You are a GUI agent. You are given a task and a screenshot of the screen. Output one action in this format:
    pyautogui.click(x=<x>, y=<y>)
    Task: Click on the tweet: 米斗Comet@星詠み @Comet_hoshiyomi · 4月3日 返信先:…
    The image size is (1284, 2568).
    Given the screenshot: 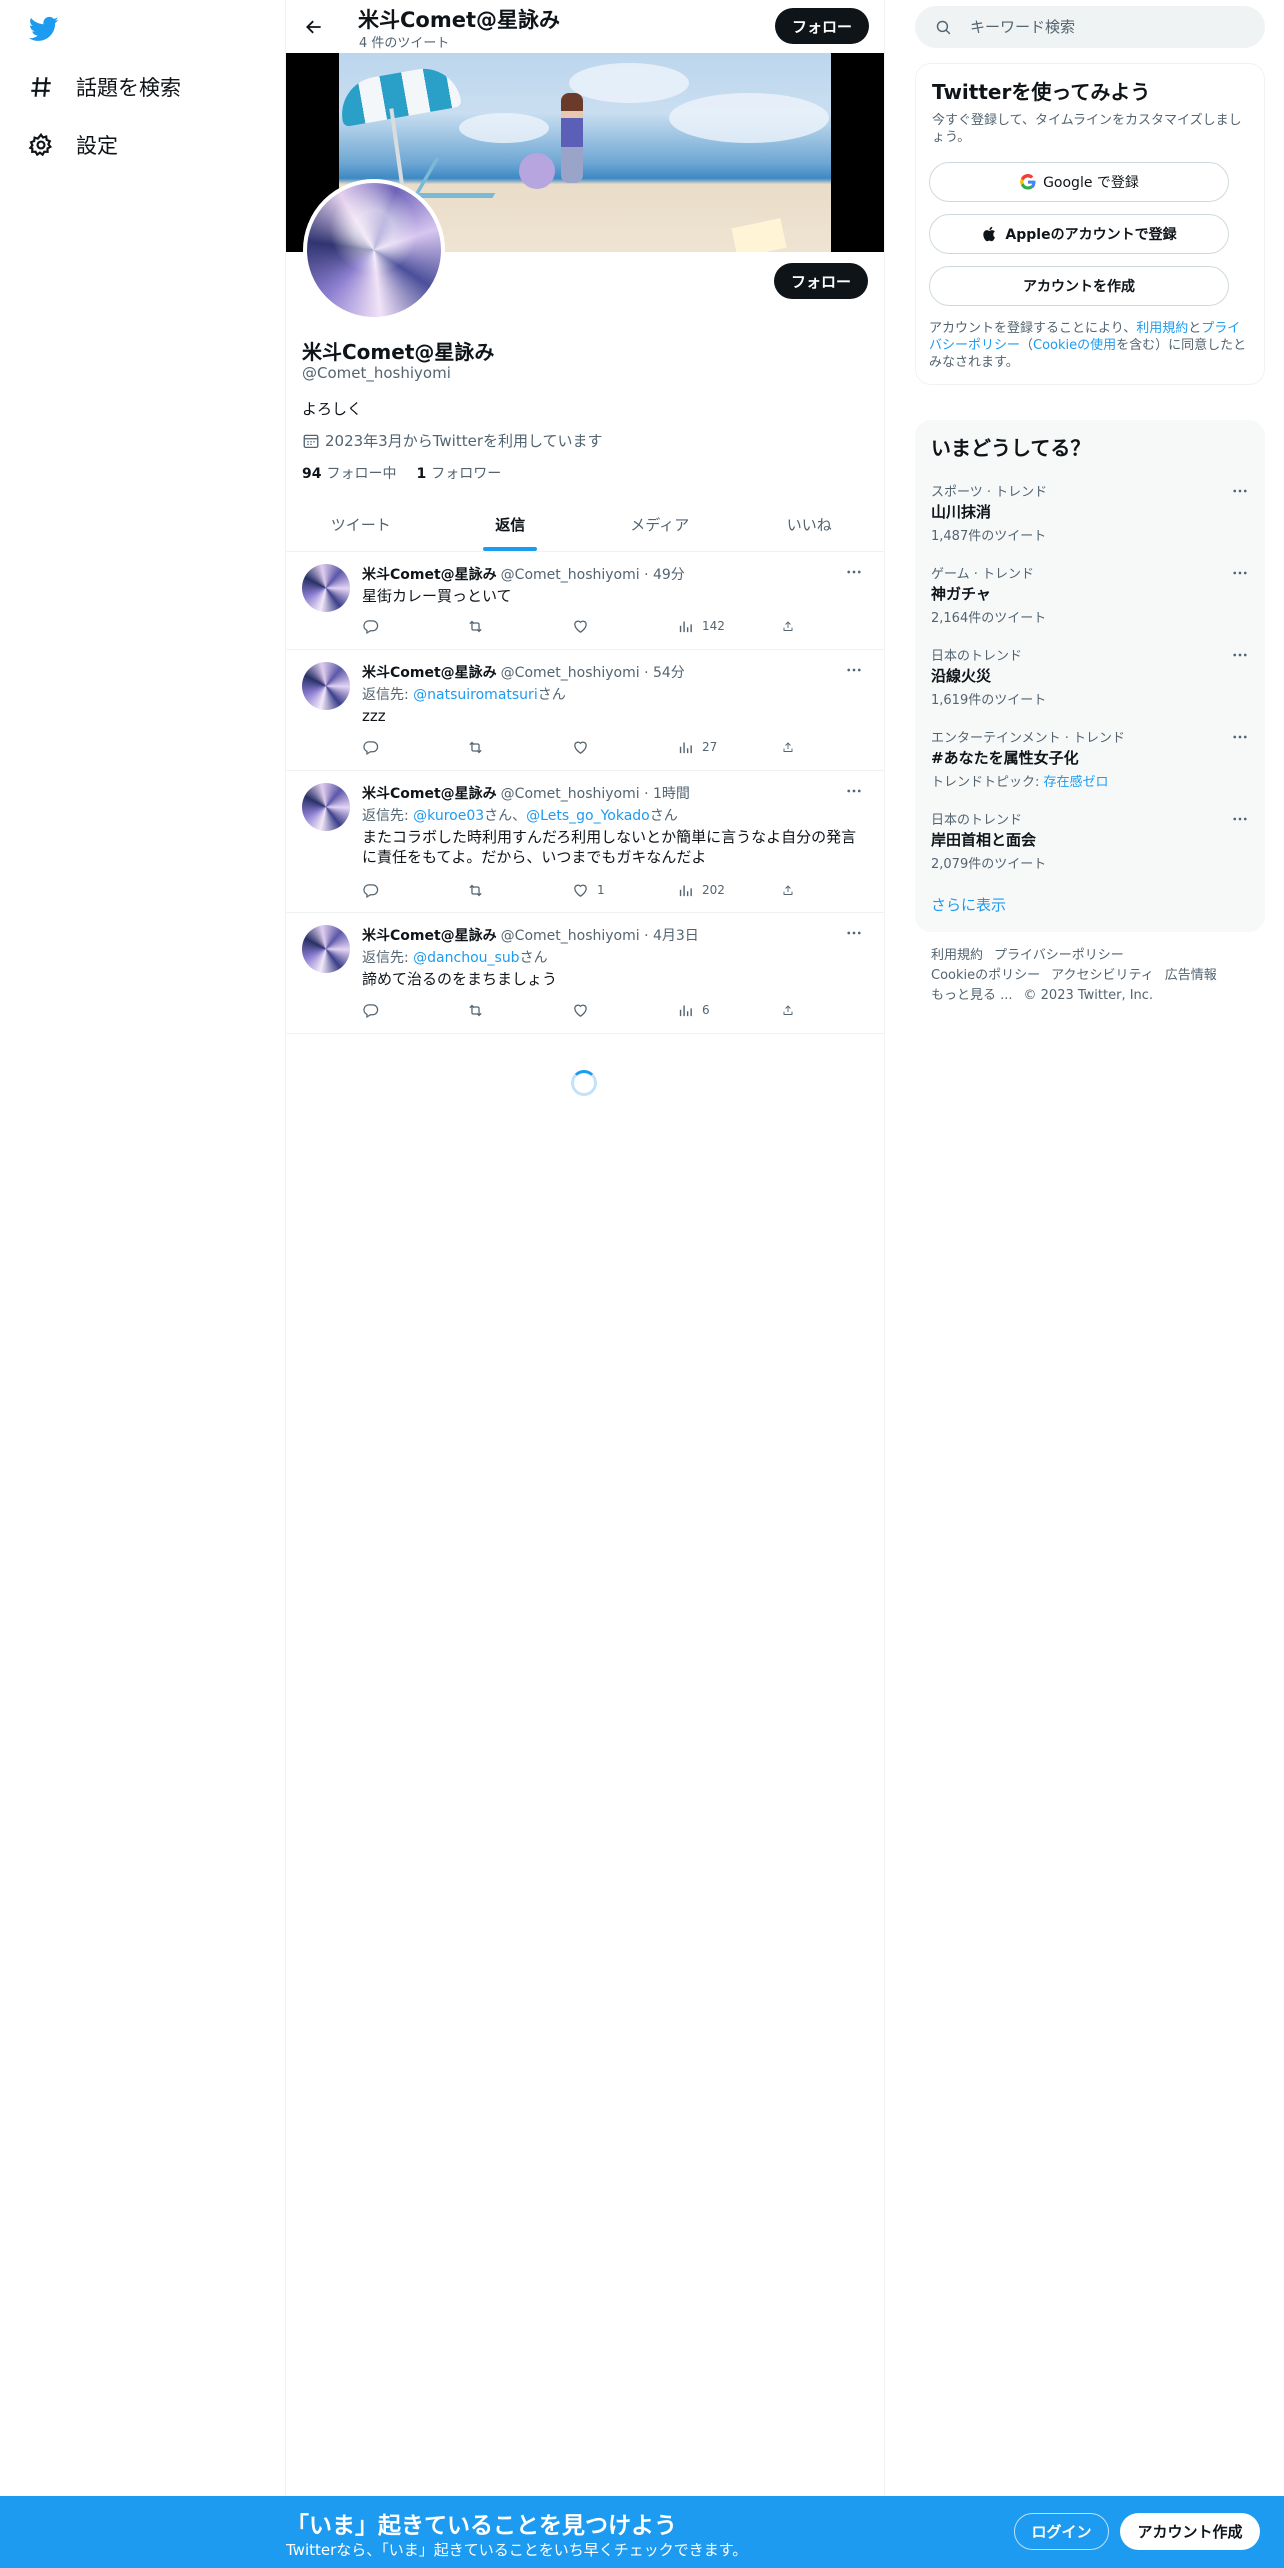 What is the action you would take?
    pyautogui.click(x=585, y=973)
    